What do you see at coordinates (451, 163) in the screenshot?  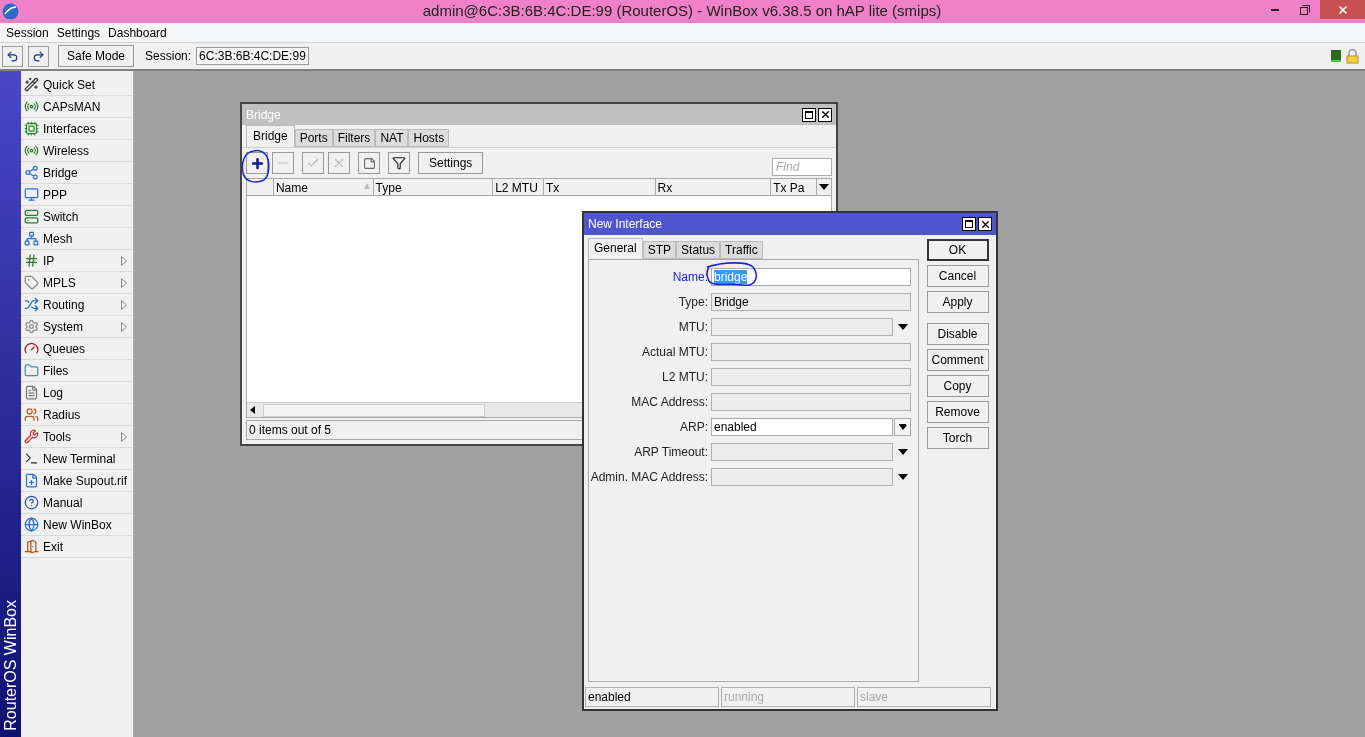 I see `settings-button: Settings` at bounding box center [451, 163].